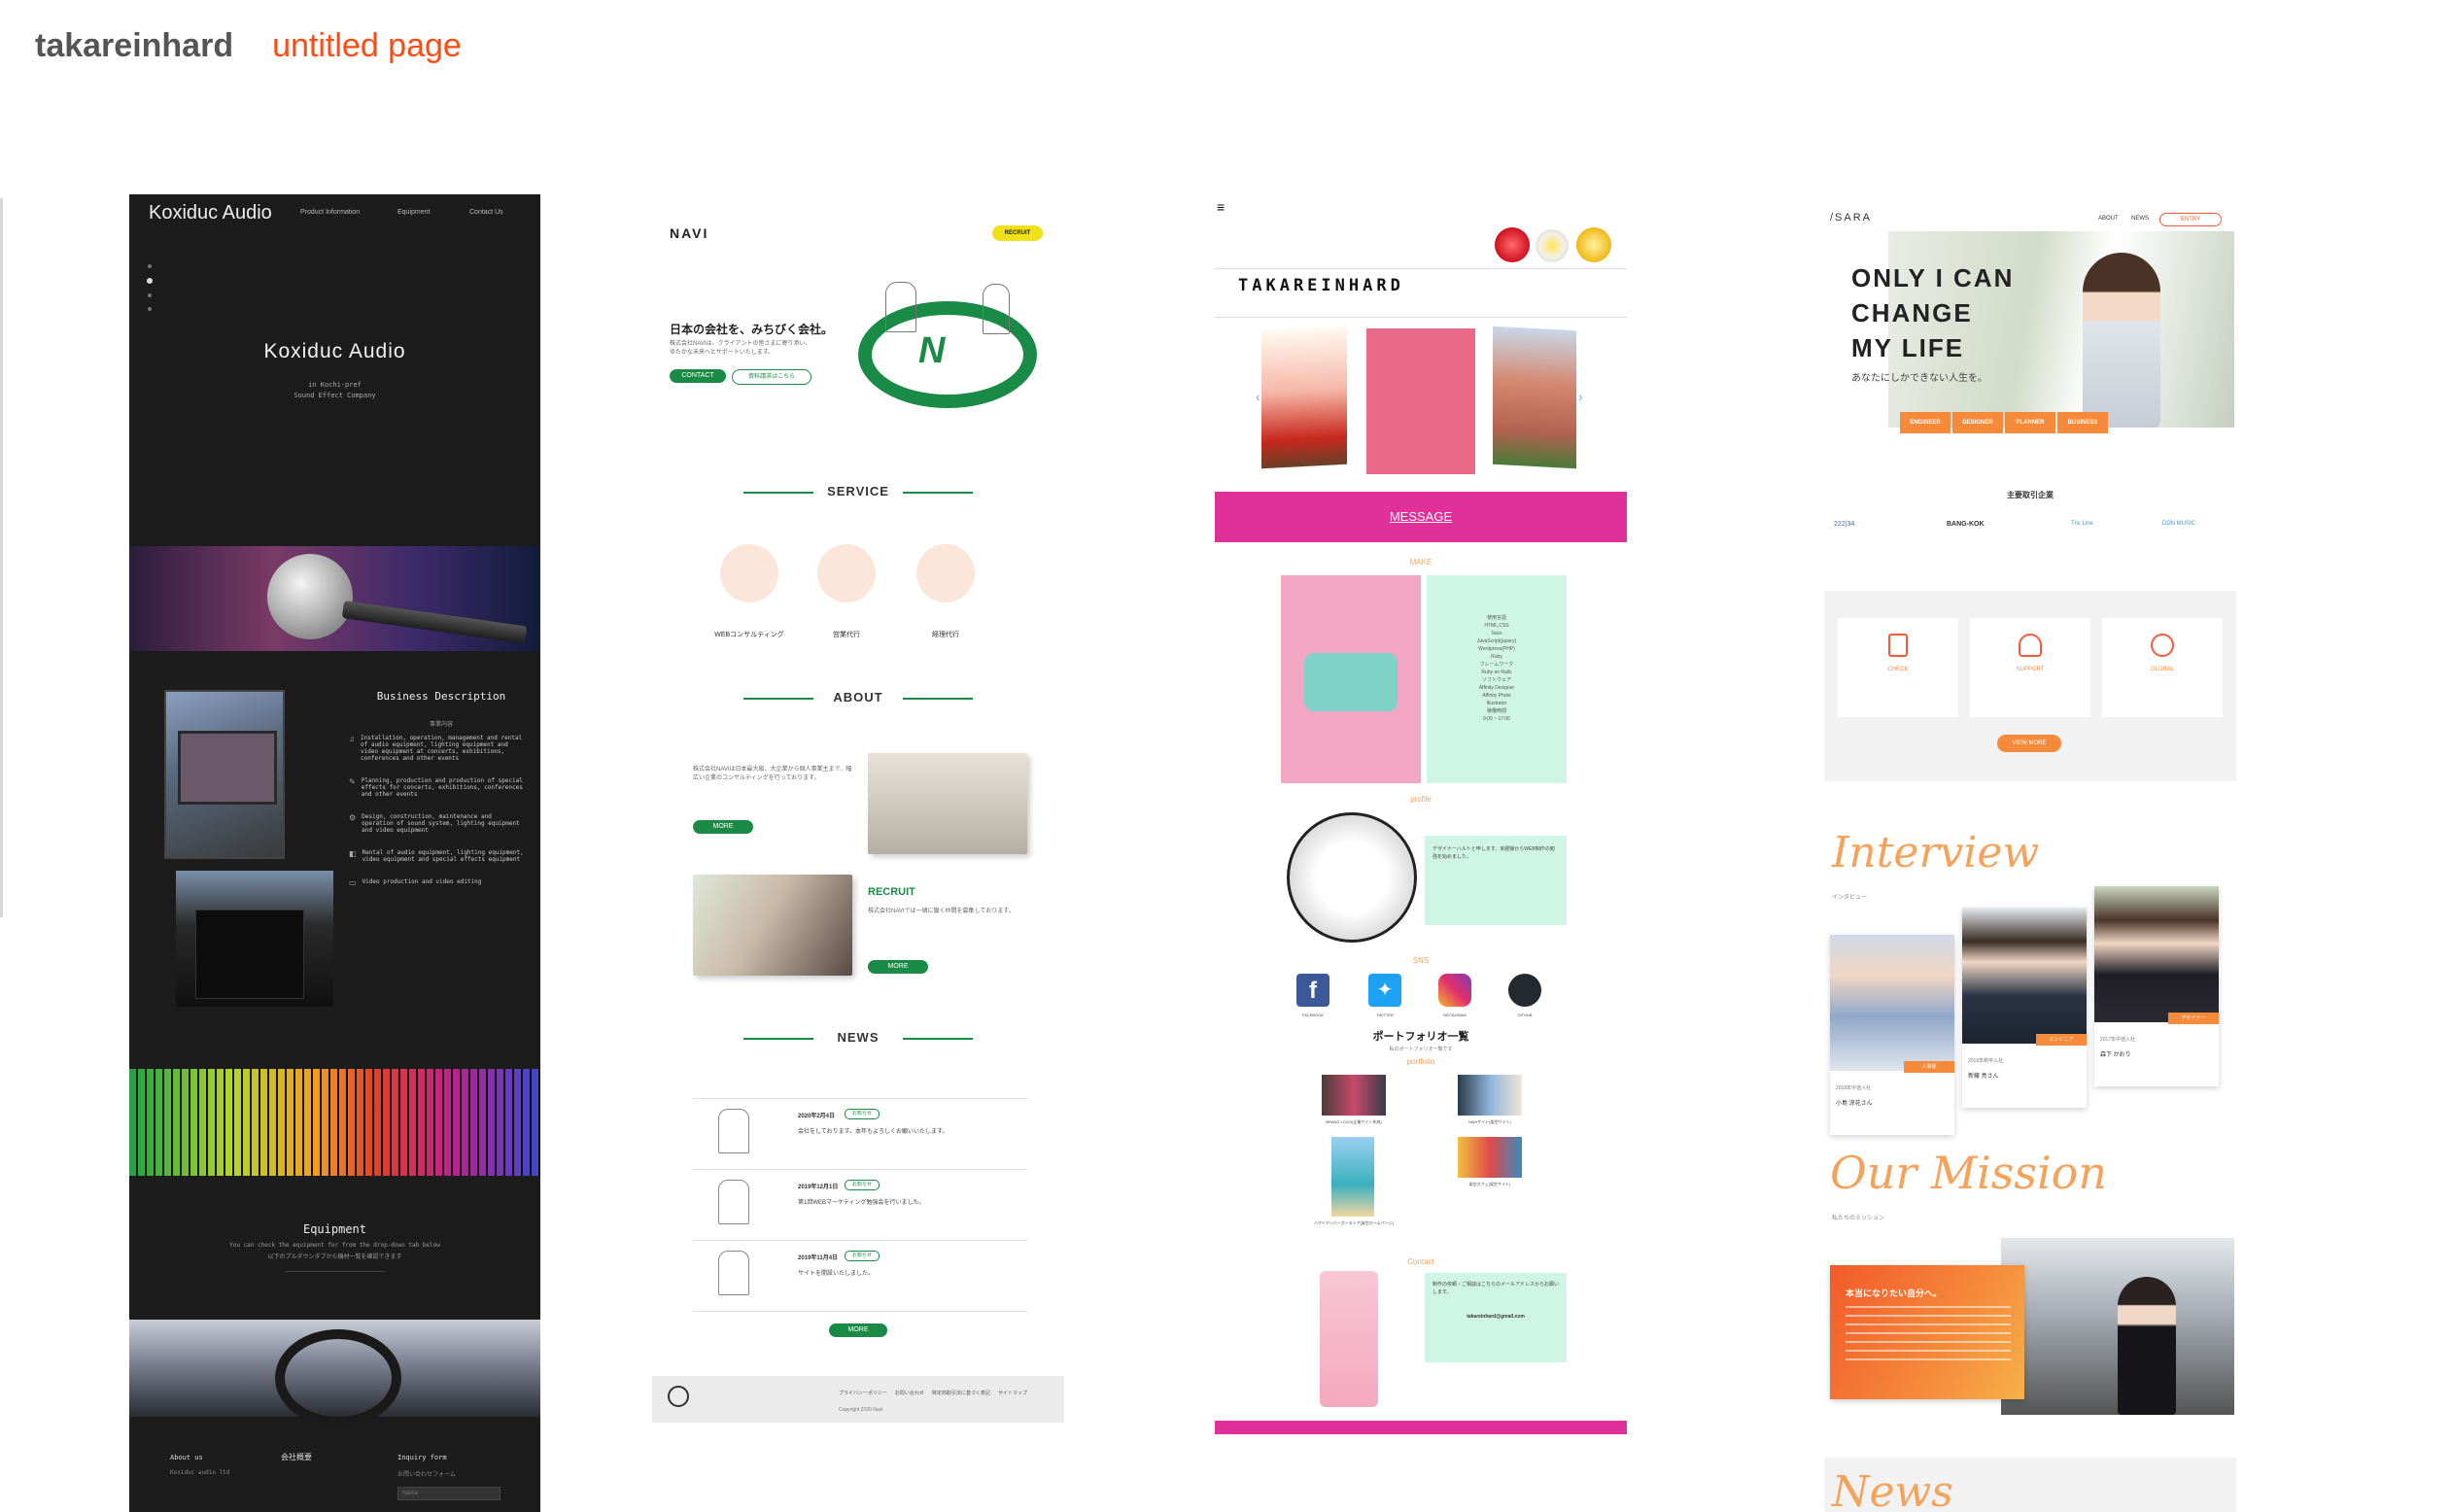  I want to click on sara-logo: /SARA, so click(1851, 217).